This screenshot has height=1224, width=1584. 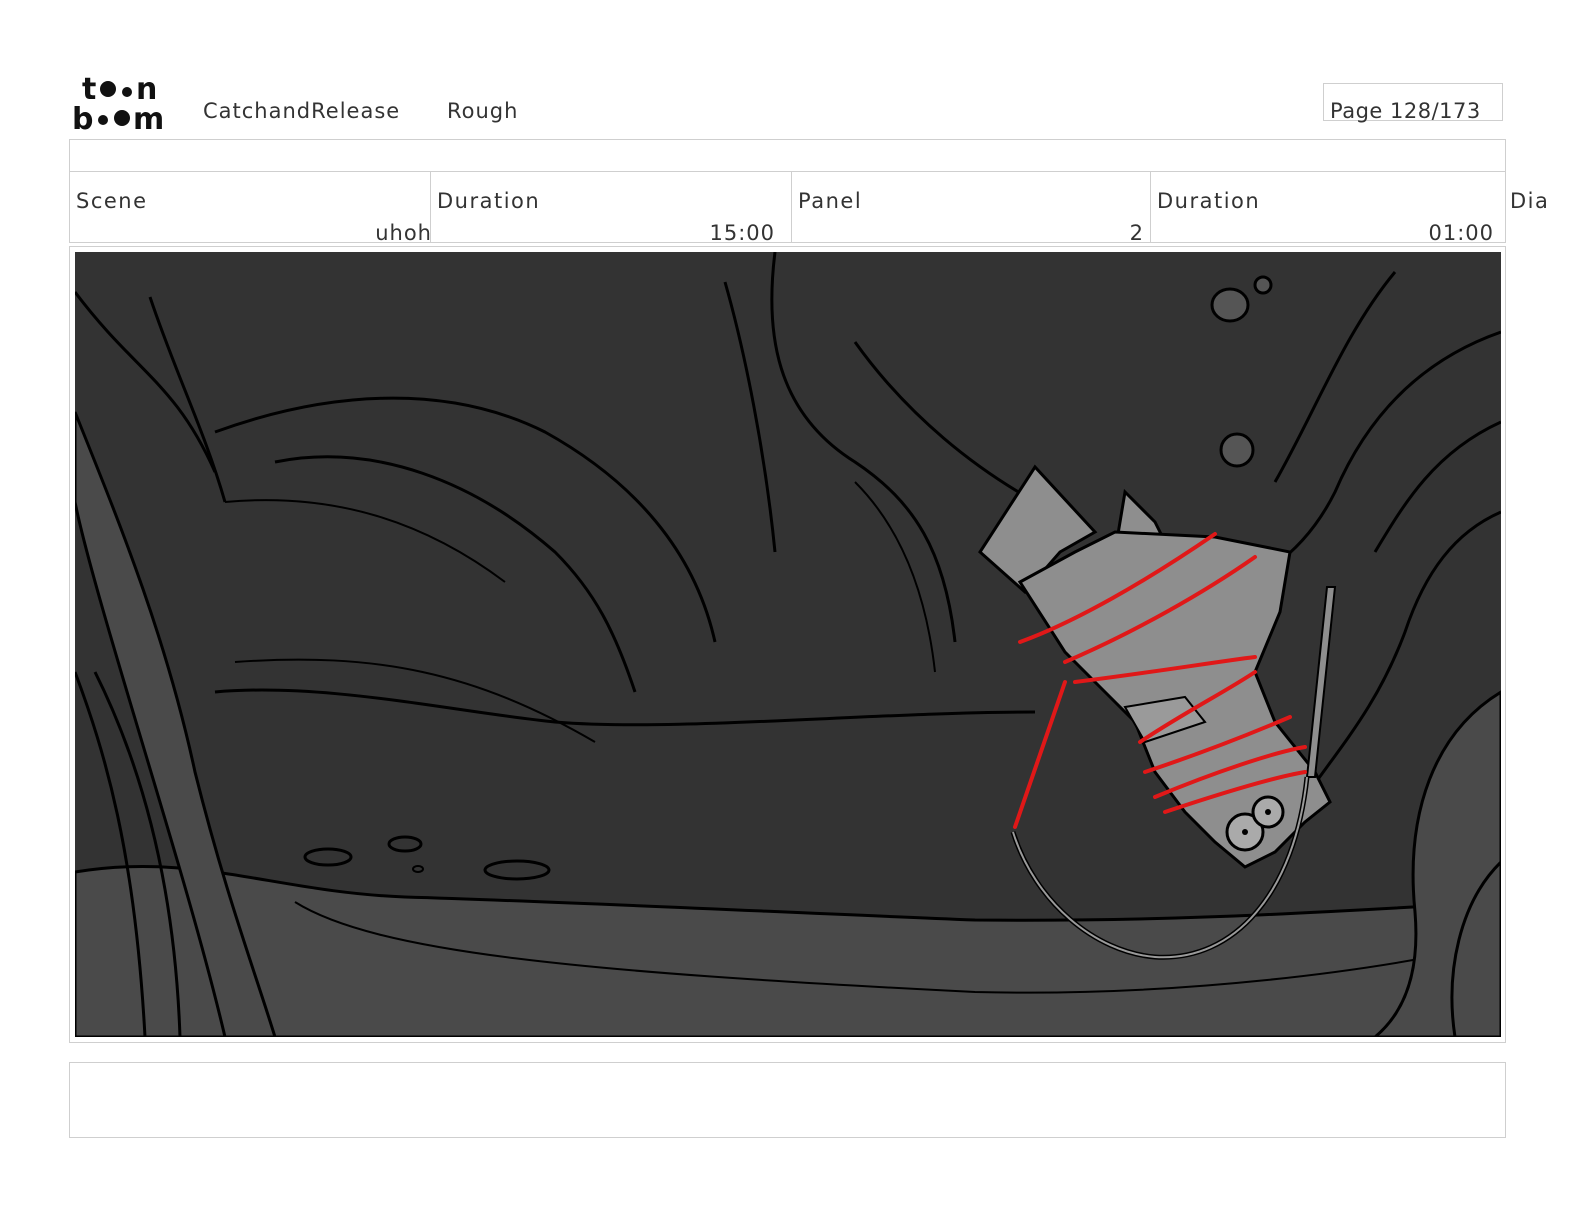 What do you see at coordinates (302, 111) in the screenshot?
I see `project-title: CatchandRelease` at bounding box center [302, 111].